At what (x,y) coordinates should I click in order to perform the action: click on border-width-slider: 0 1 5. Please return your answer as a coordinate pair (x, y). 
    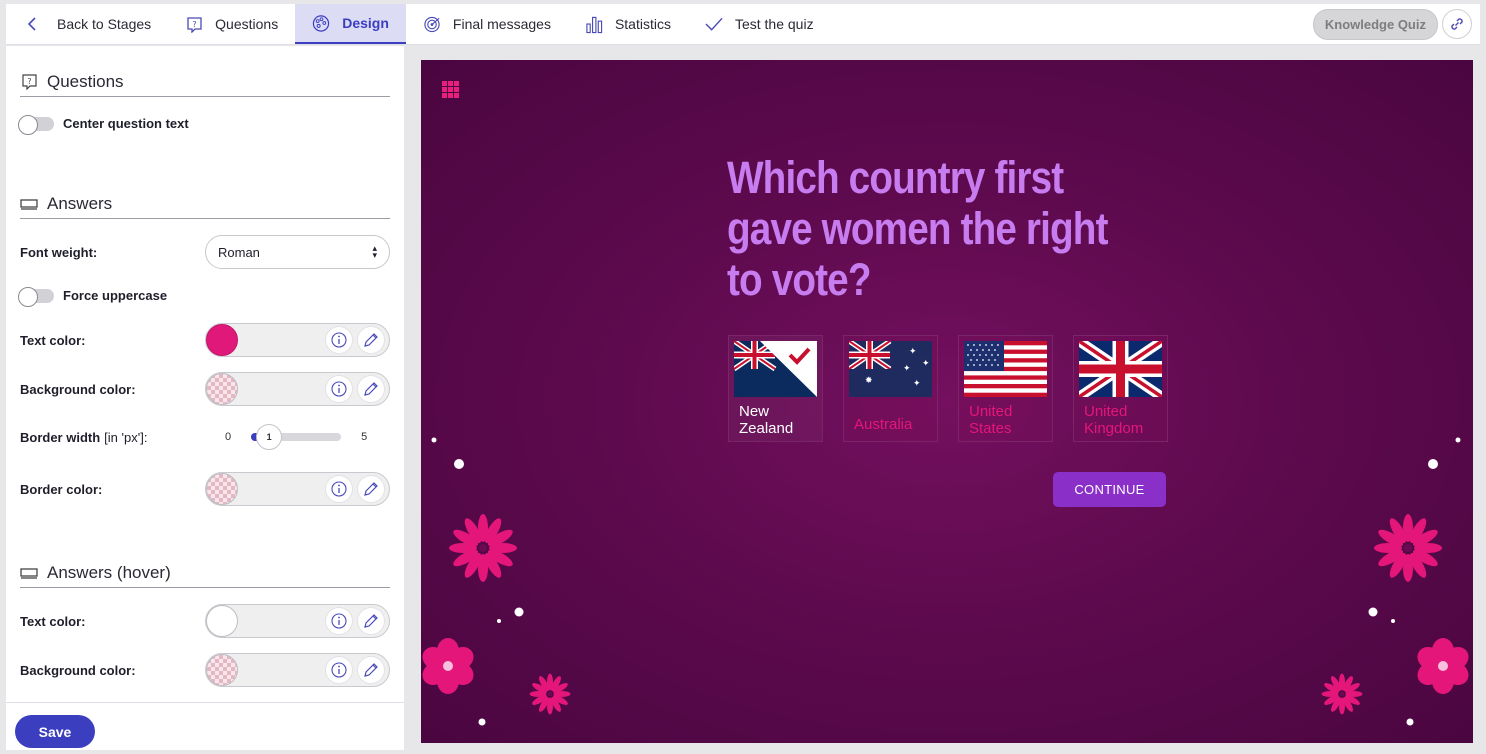
    Looking at the image, I should click on (296, 437).